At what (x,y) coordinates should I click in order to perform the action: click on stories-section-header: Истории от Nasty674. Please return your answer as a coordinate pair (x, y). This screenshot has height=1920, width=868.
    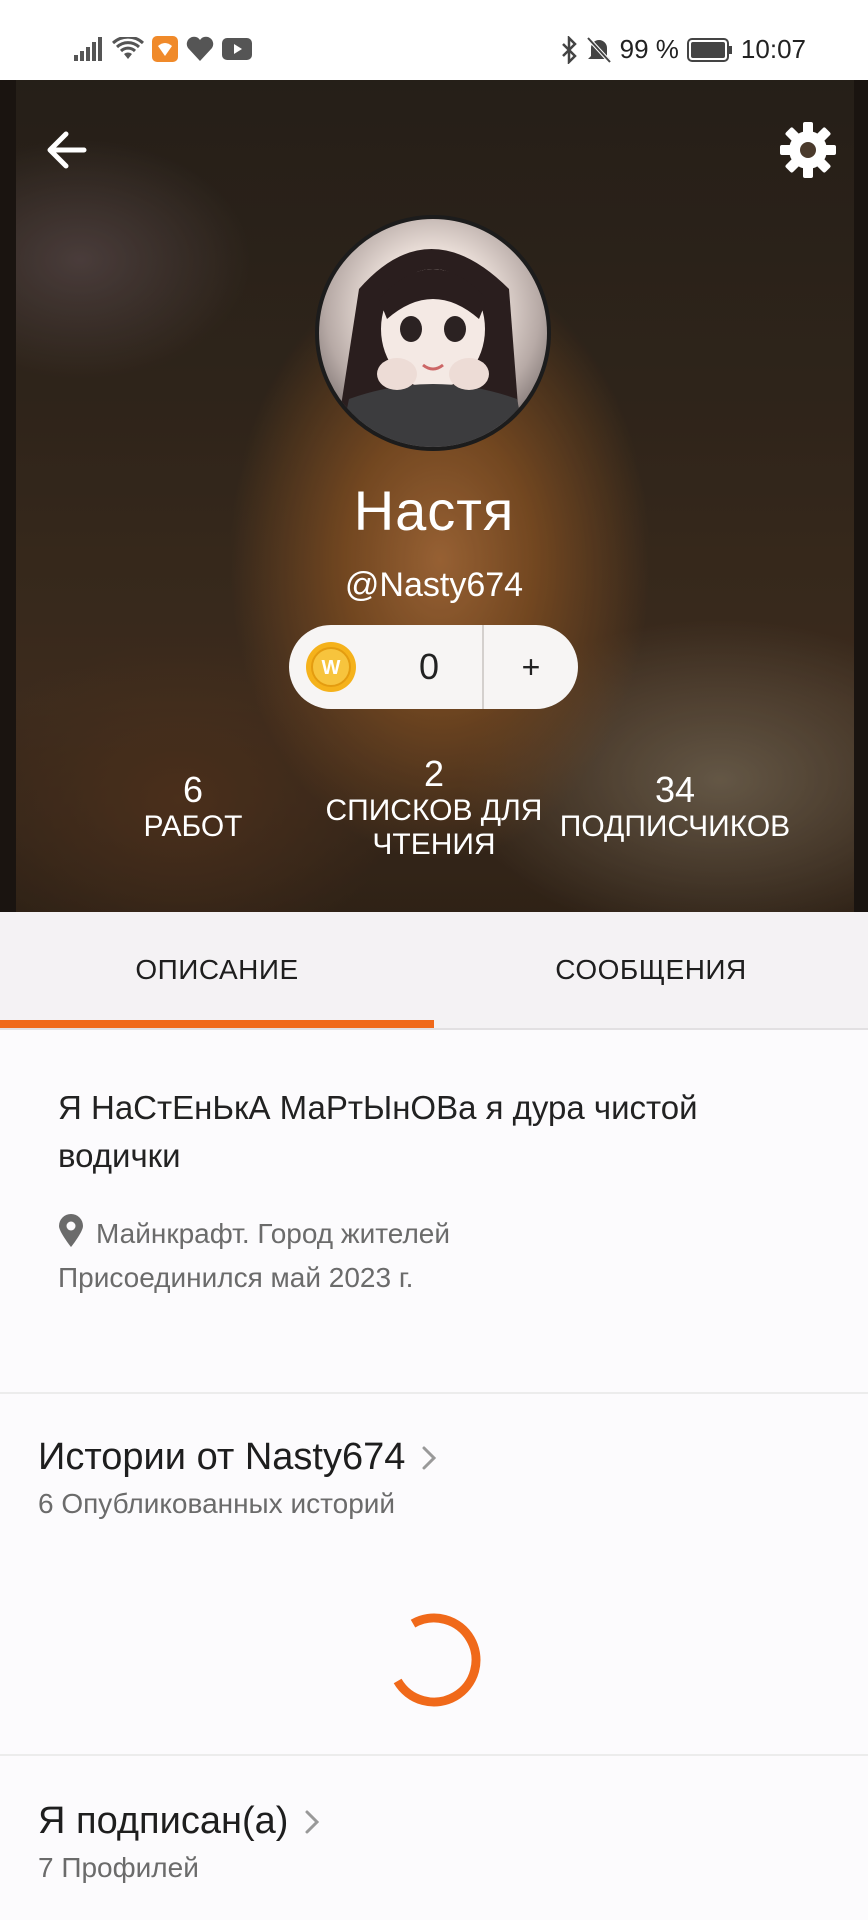
    Looking at the image, I should click on (238, 1457).